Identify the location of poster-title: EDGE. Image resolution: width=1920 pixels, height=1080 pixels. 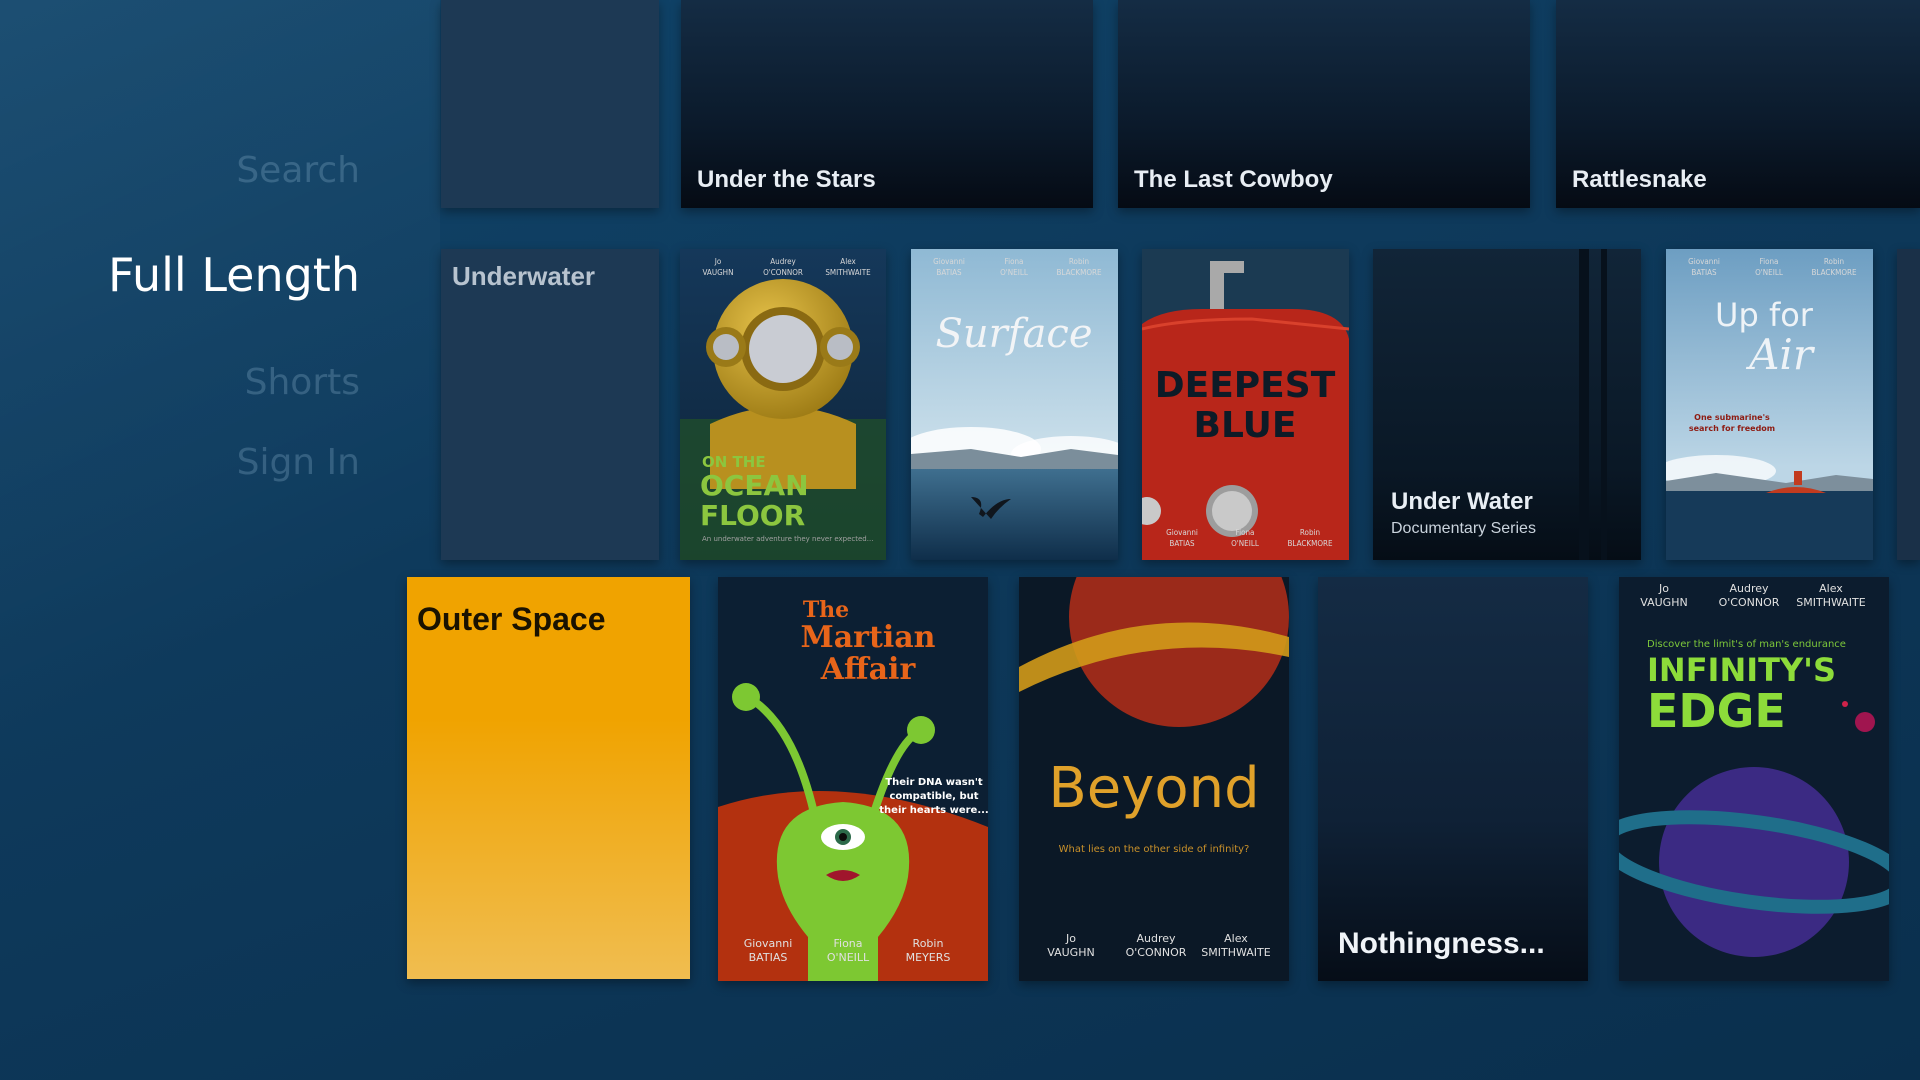
(1716, 711).